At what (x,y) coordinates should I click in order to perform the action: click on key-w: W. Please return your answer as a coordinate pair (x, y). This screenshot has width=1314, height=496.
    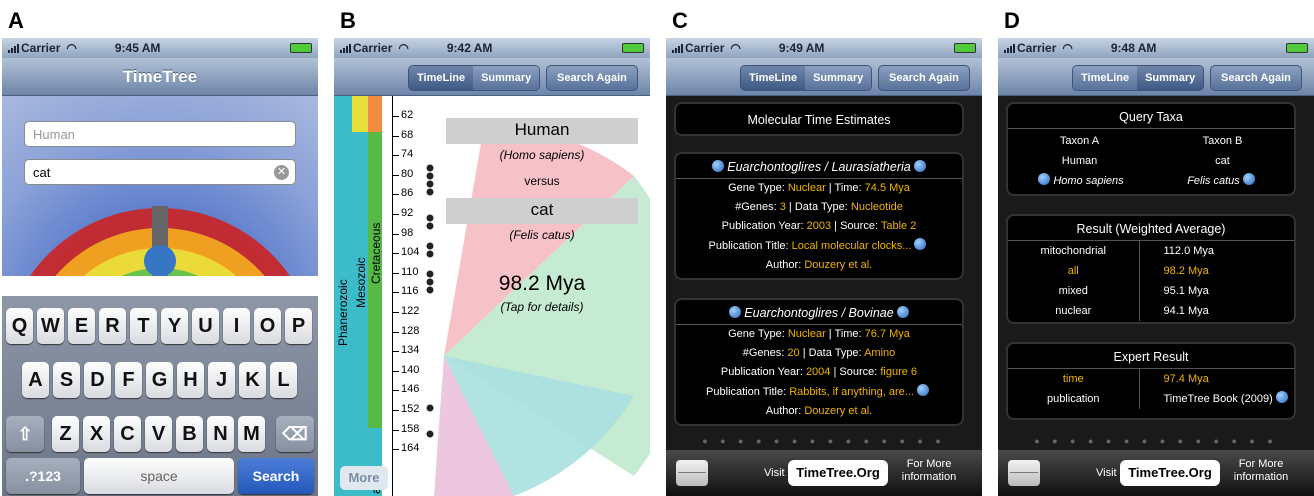
    Looking at the image, I should click on (50, 326).